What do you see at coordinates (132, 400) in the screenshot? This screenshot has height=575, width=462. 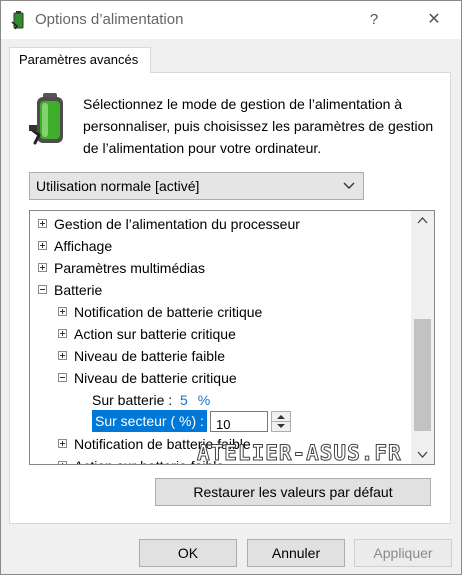 I see `on-battery-label: Sur batterie :` at bounding box center [132, 400].